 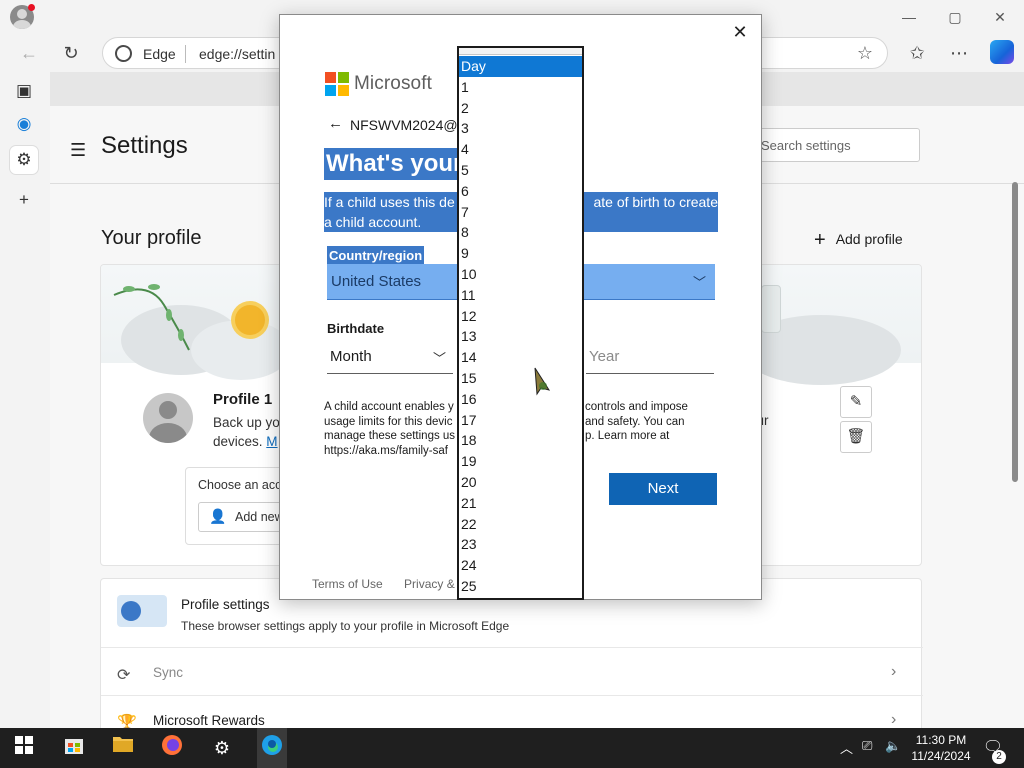 What do you see at coordinates (955, 17) in the screenshot?
I see `maximize-button: ▢` at bounding box center [955, 17].